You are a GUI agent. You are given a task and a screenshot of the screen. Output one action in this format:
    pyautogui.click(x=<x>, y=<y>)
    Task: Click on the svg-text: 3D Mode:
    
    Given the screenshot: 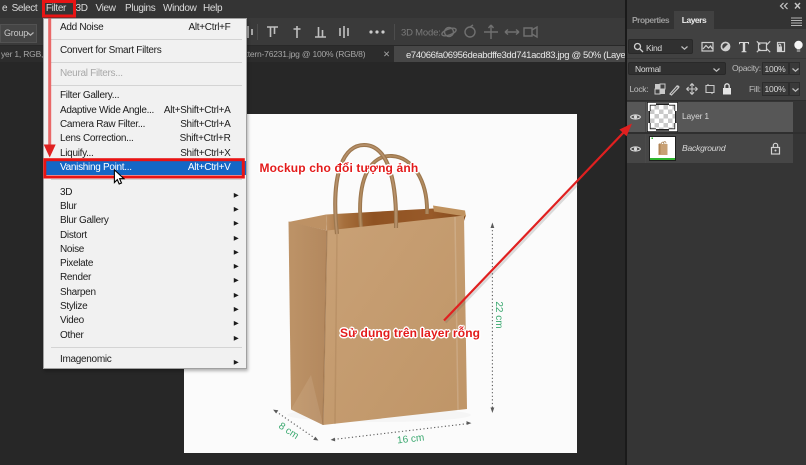 What is the action you would take?
    pyautogui.click(x=421, y=33)
    